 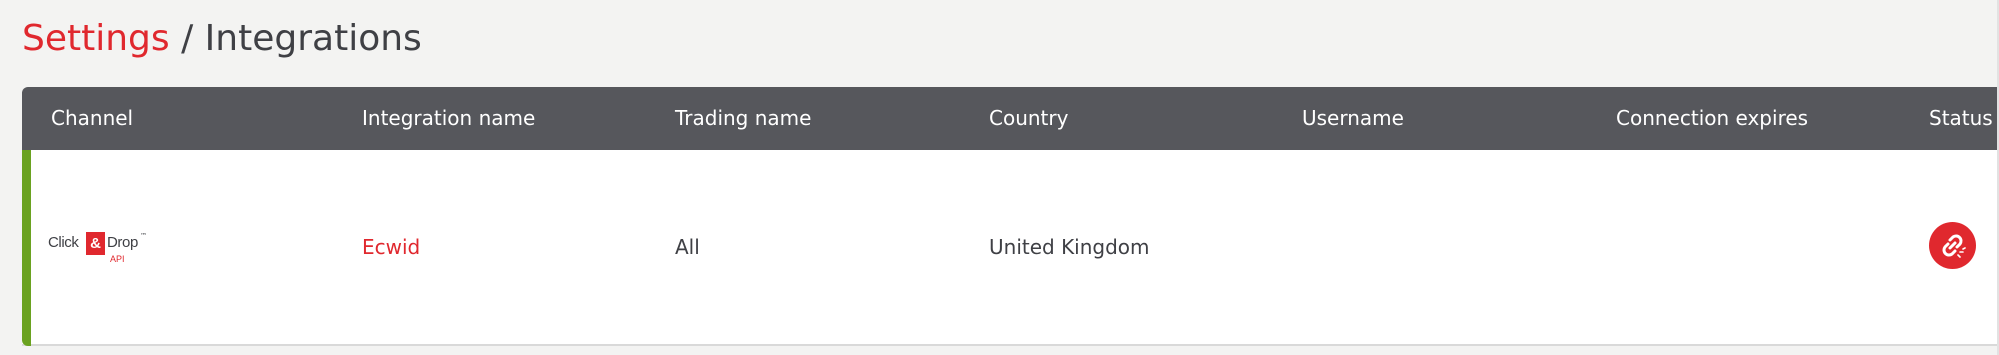 I want to click on broken-link-icon, so click(x=1954, y=246).